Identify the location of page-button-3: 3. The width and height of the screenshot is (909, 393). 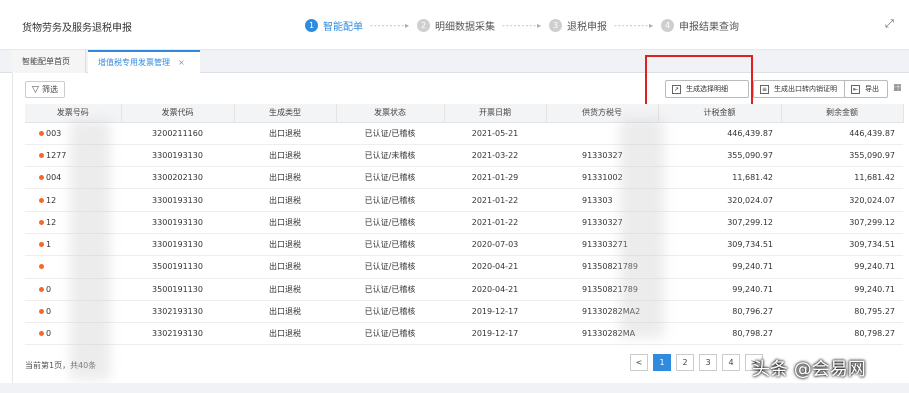
(708, 362).